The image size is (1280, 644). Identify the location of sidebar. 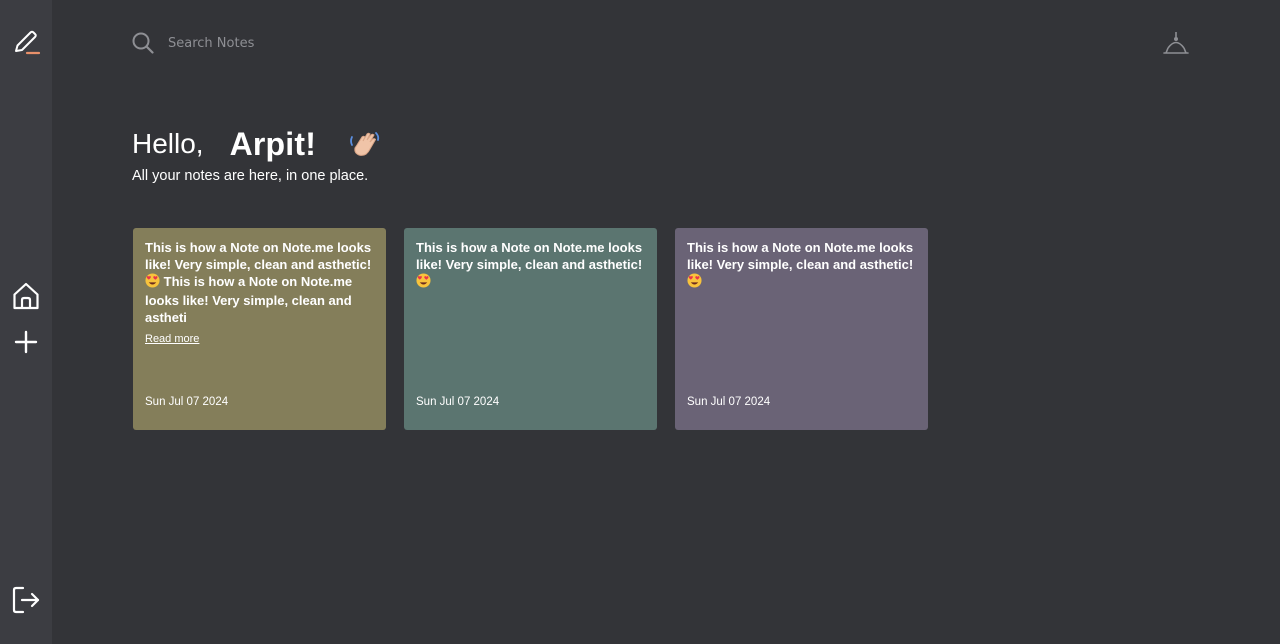
(26, 322).